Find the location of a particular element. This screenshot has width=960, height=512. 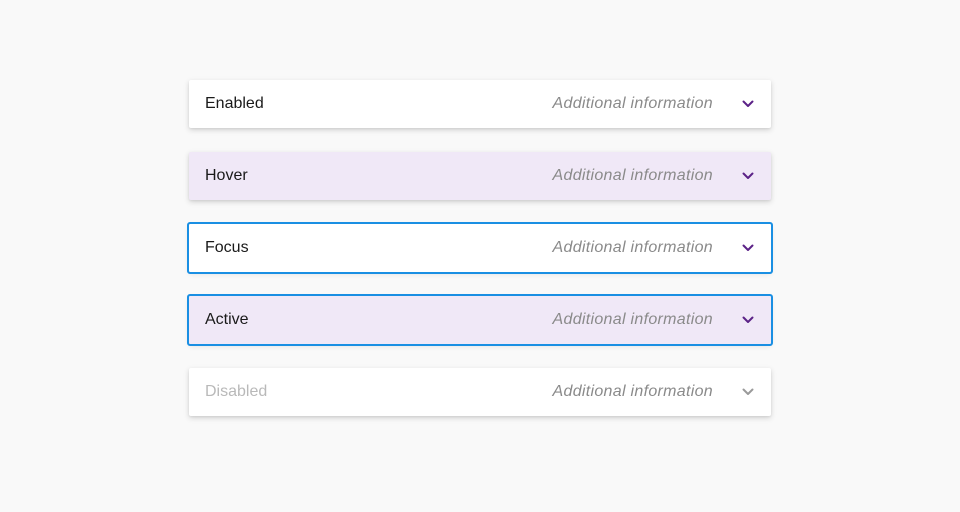

expansion-panel-focus: Focus Additional information is located at coordinates (480, 248).